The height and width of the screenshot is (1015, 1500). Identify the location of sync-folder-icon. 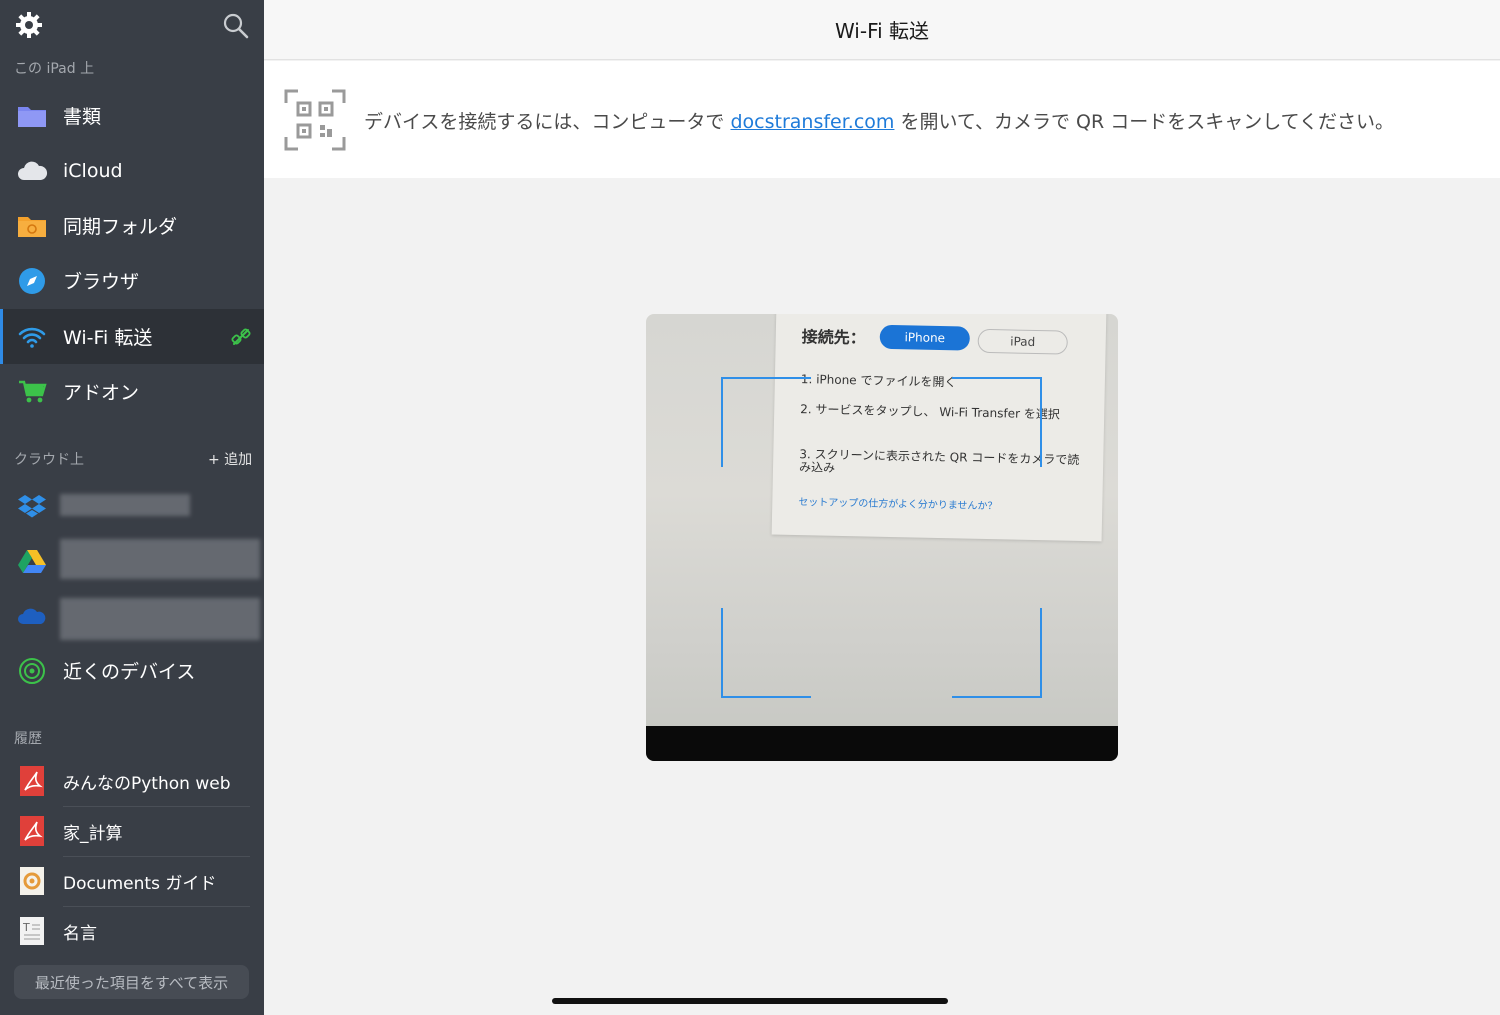
(32, 226).